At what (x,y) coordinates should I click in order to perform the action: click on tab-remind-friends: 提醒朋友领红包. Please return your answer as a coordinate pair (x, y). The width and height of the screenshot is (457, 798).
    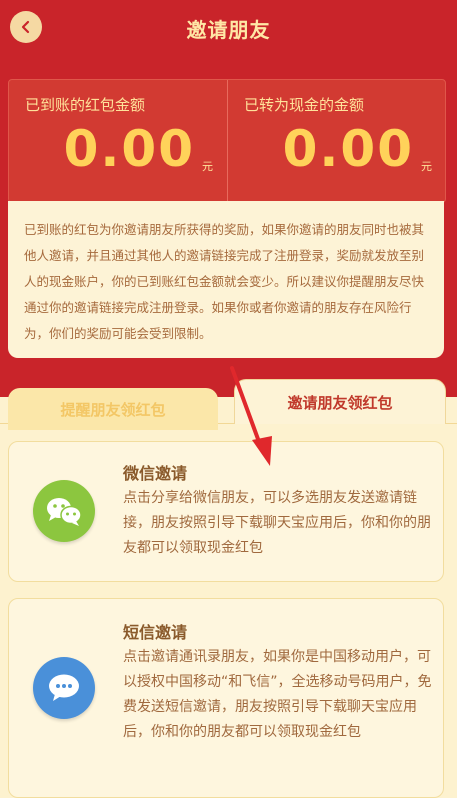
    Looking at the image, I should click on (113, 409).